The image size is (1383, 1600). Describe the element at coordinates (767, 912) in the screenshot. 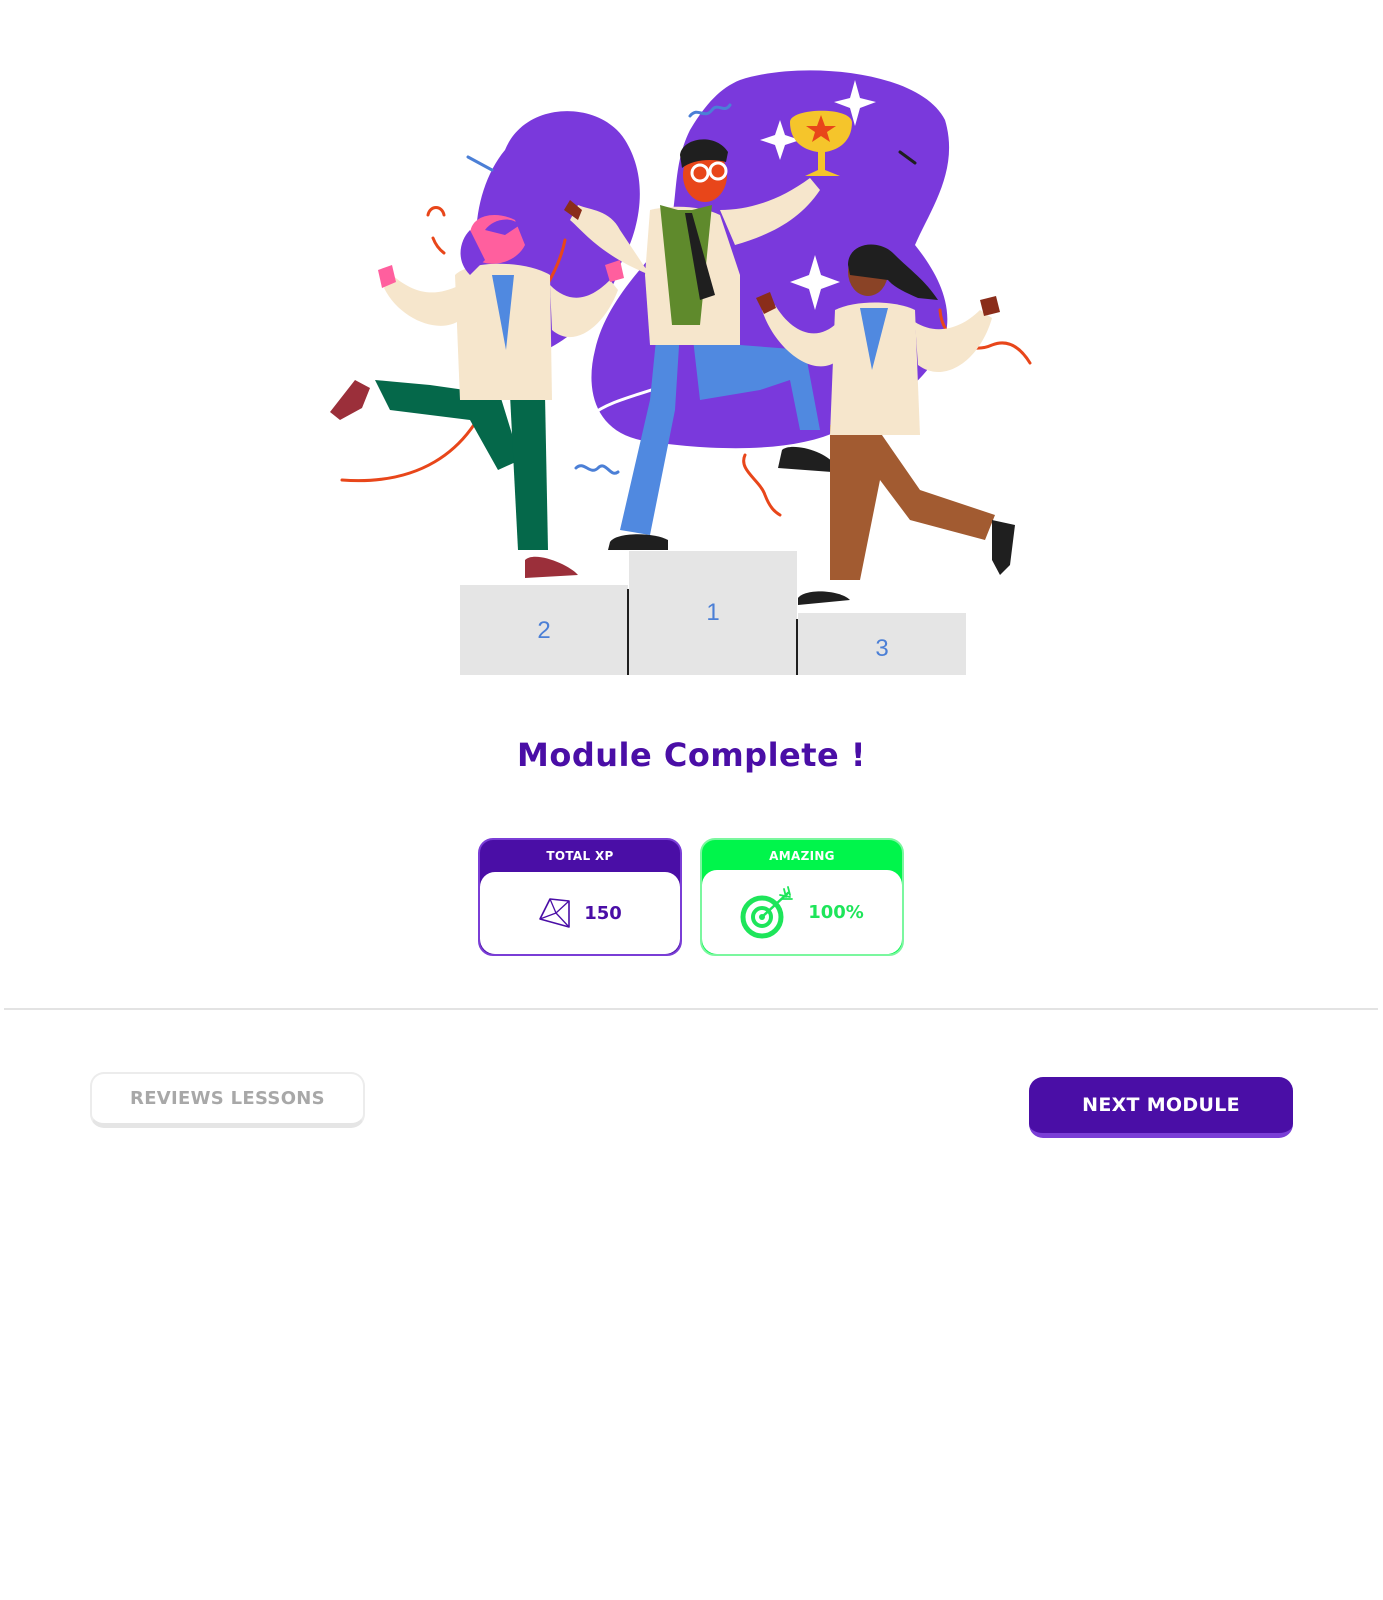

I see `target-icon` at that location.